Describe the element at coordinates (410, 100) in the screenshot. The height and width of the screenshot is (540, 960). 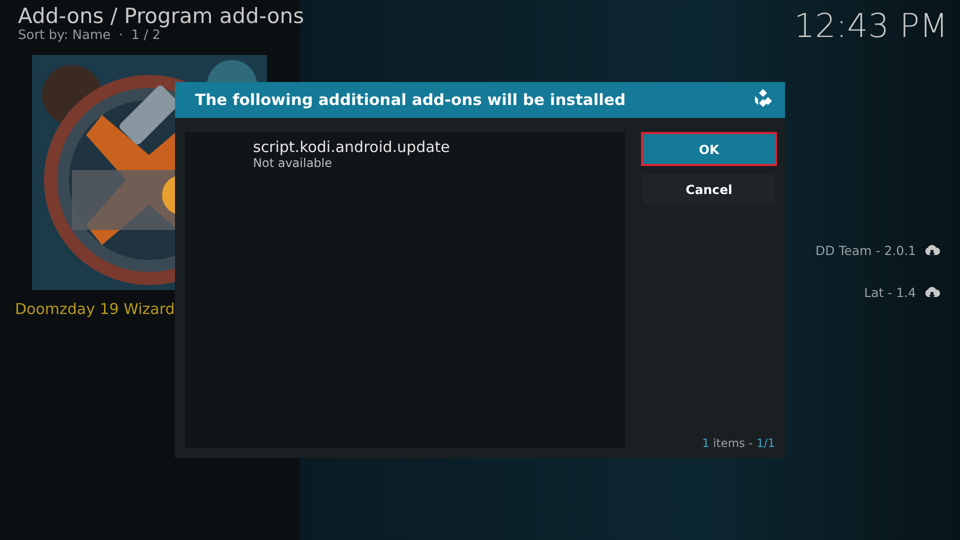
I see `dialog-title: The following additional add-ons will be installed` at that location.